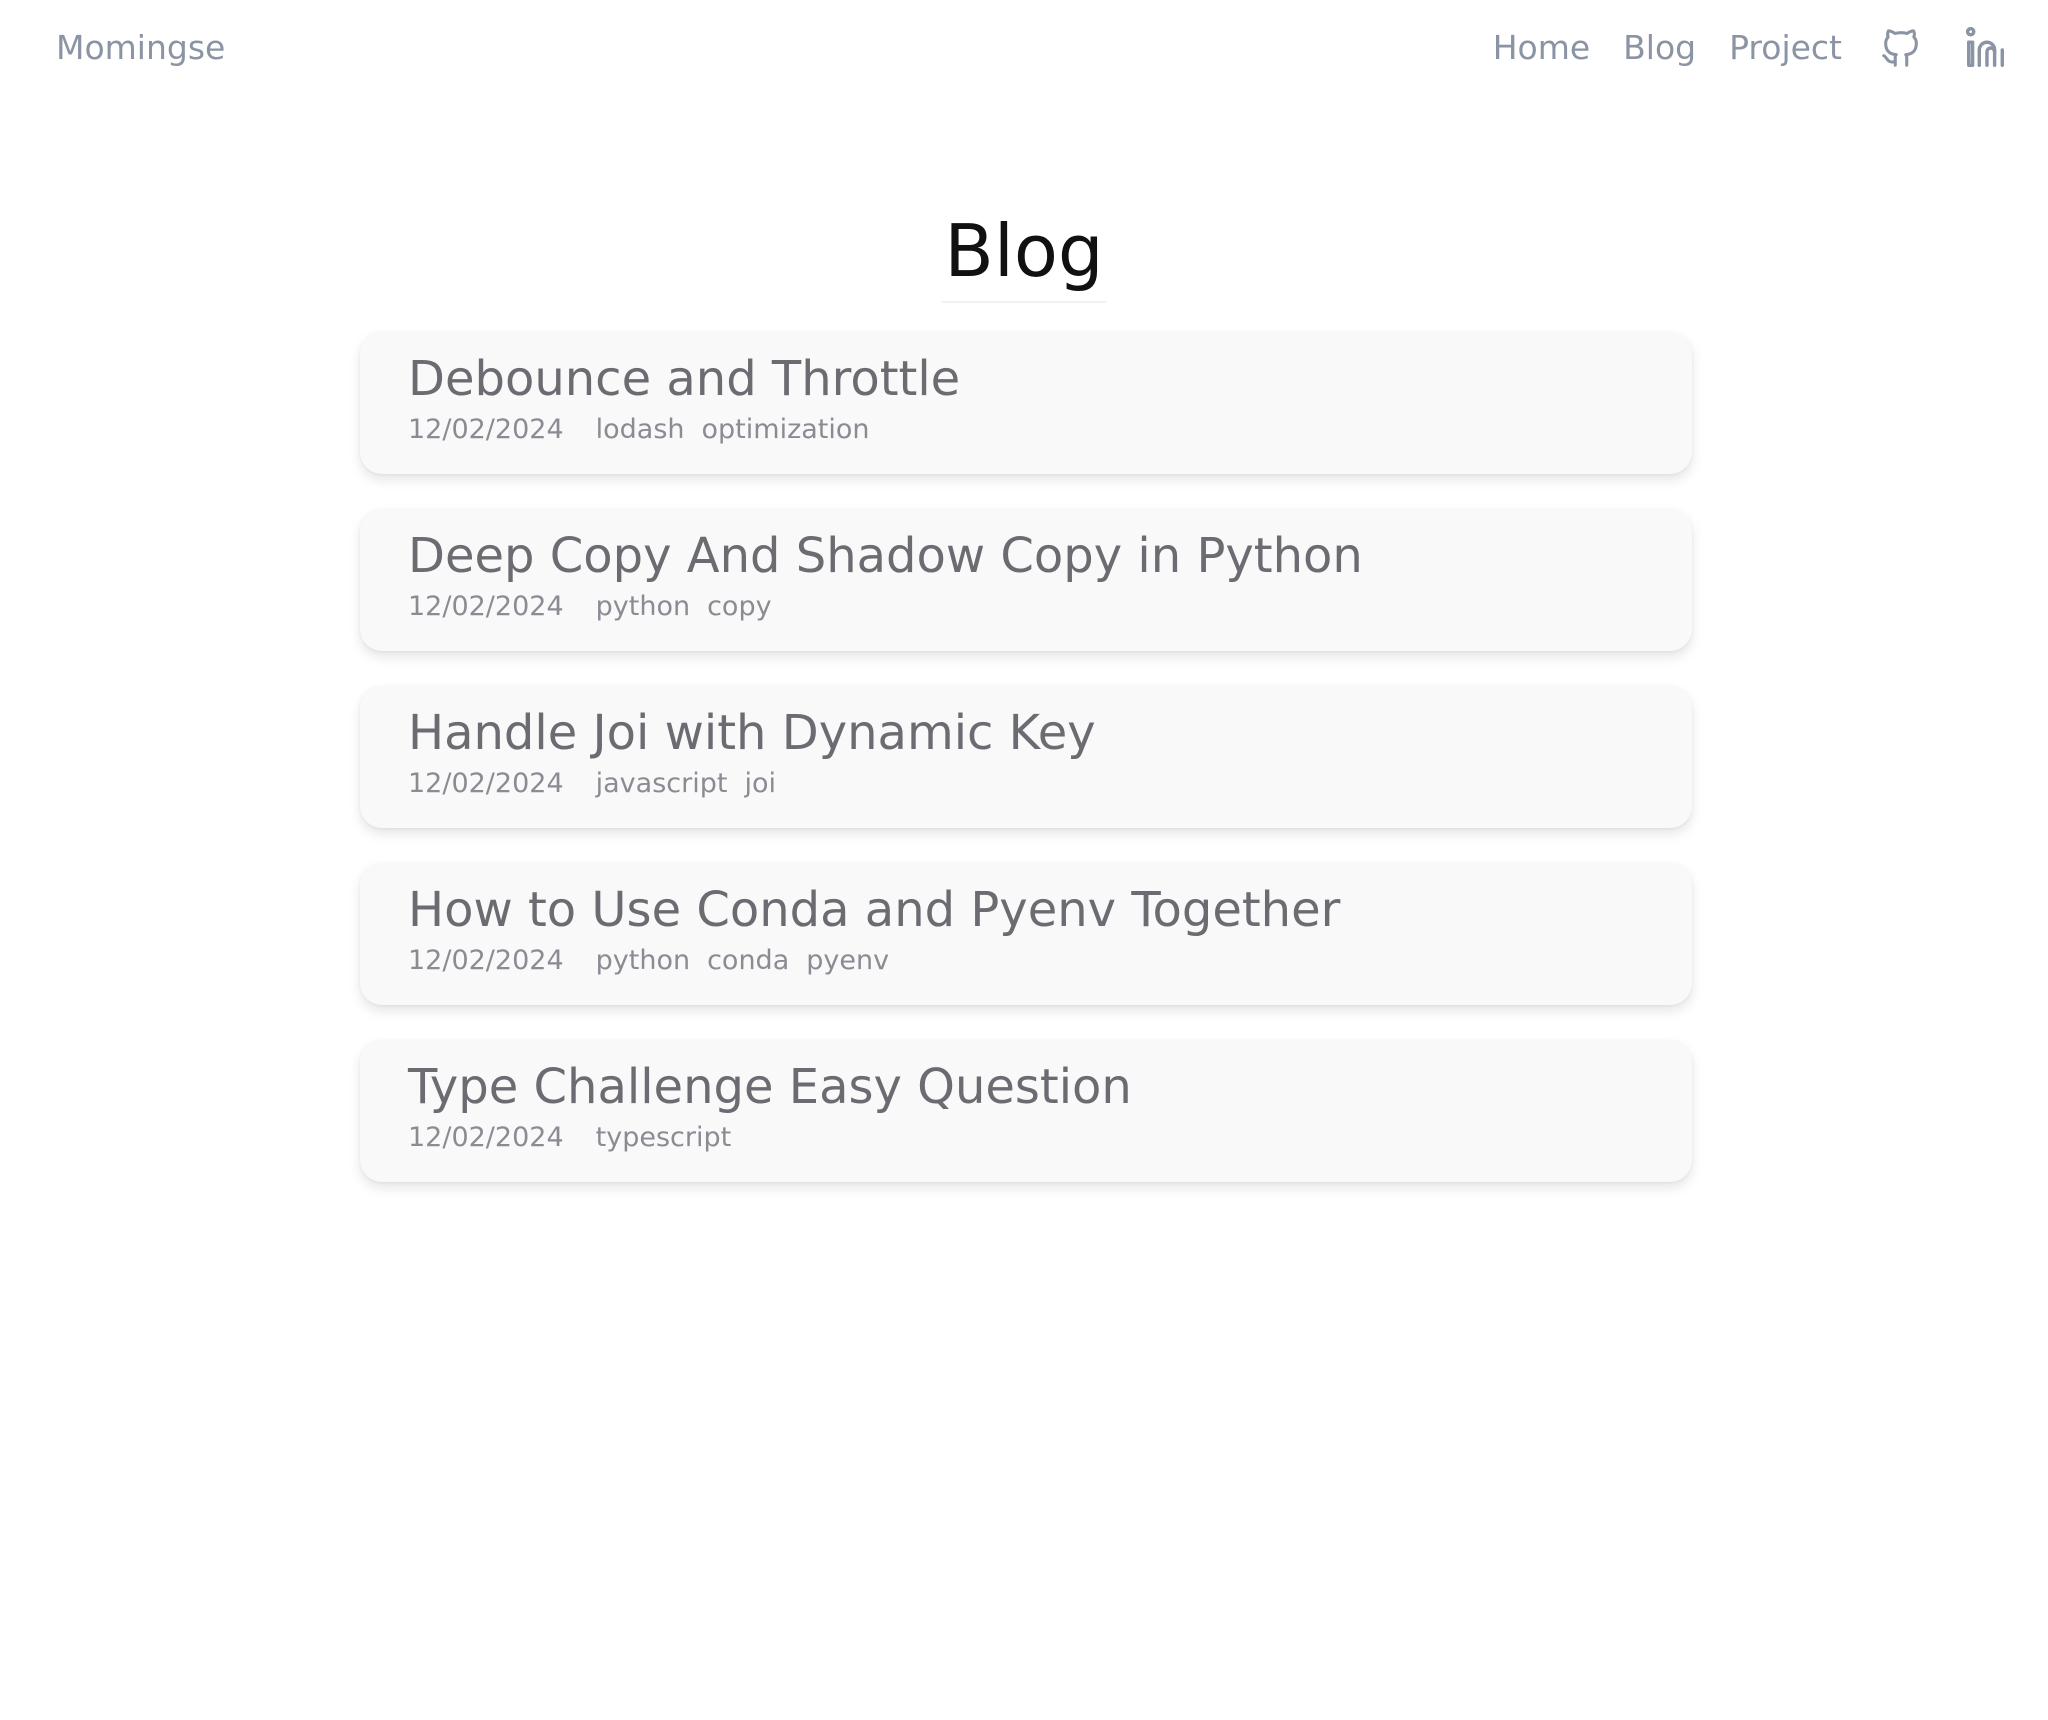  Describe the element at coordinates (1785, 48) in the screenshot. I see `nav-project-link: Project` at that location.